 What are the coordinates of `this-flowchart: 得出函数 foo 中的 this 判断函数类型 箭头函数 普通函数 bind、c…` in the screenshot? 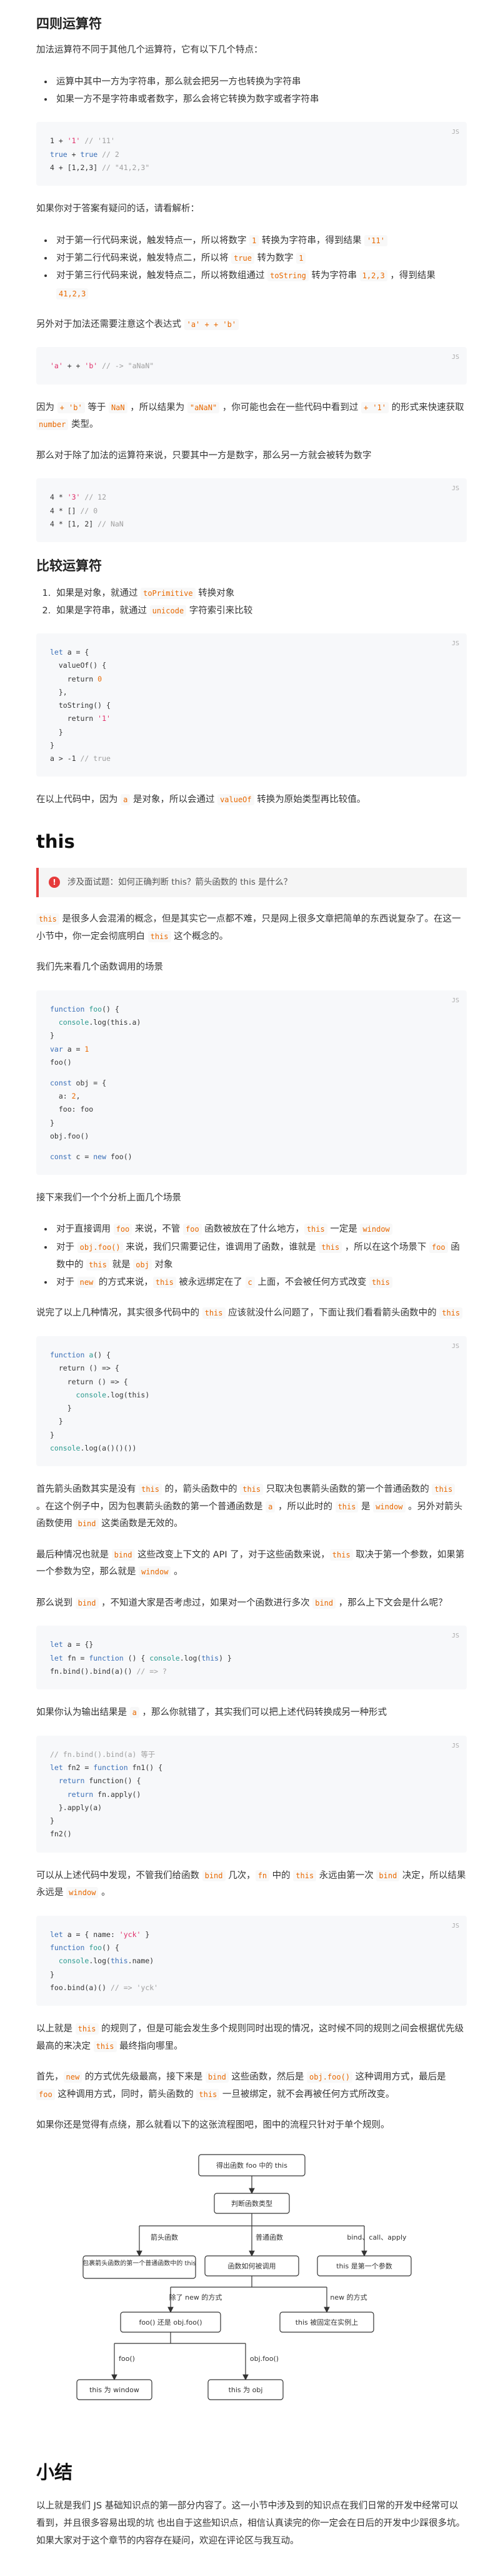 It's located at (251, 2292).